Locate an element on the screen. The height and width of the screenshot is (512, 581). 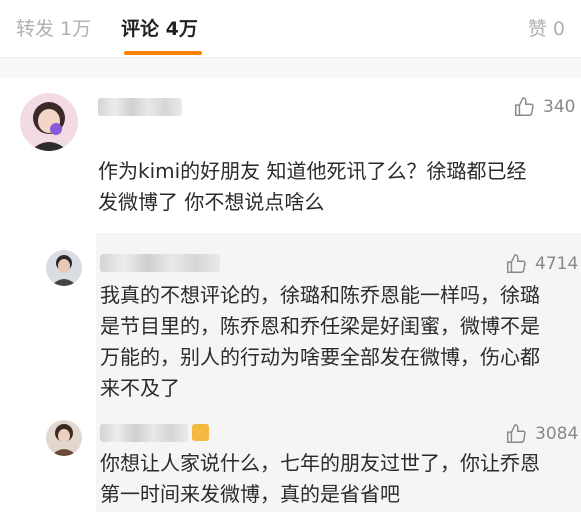
reply-text-line: 我真的不想评论的，徐璐和陈乔恩能一样吗，徐璐 is located at coordinates (320, 295).